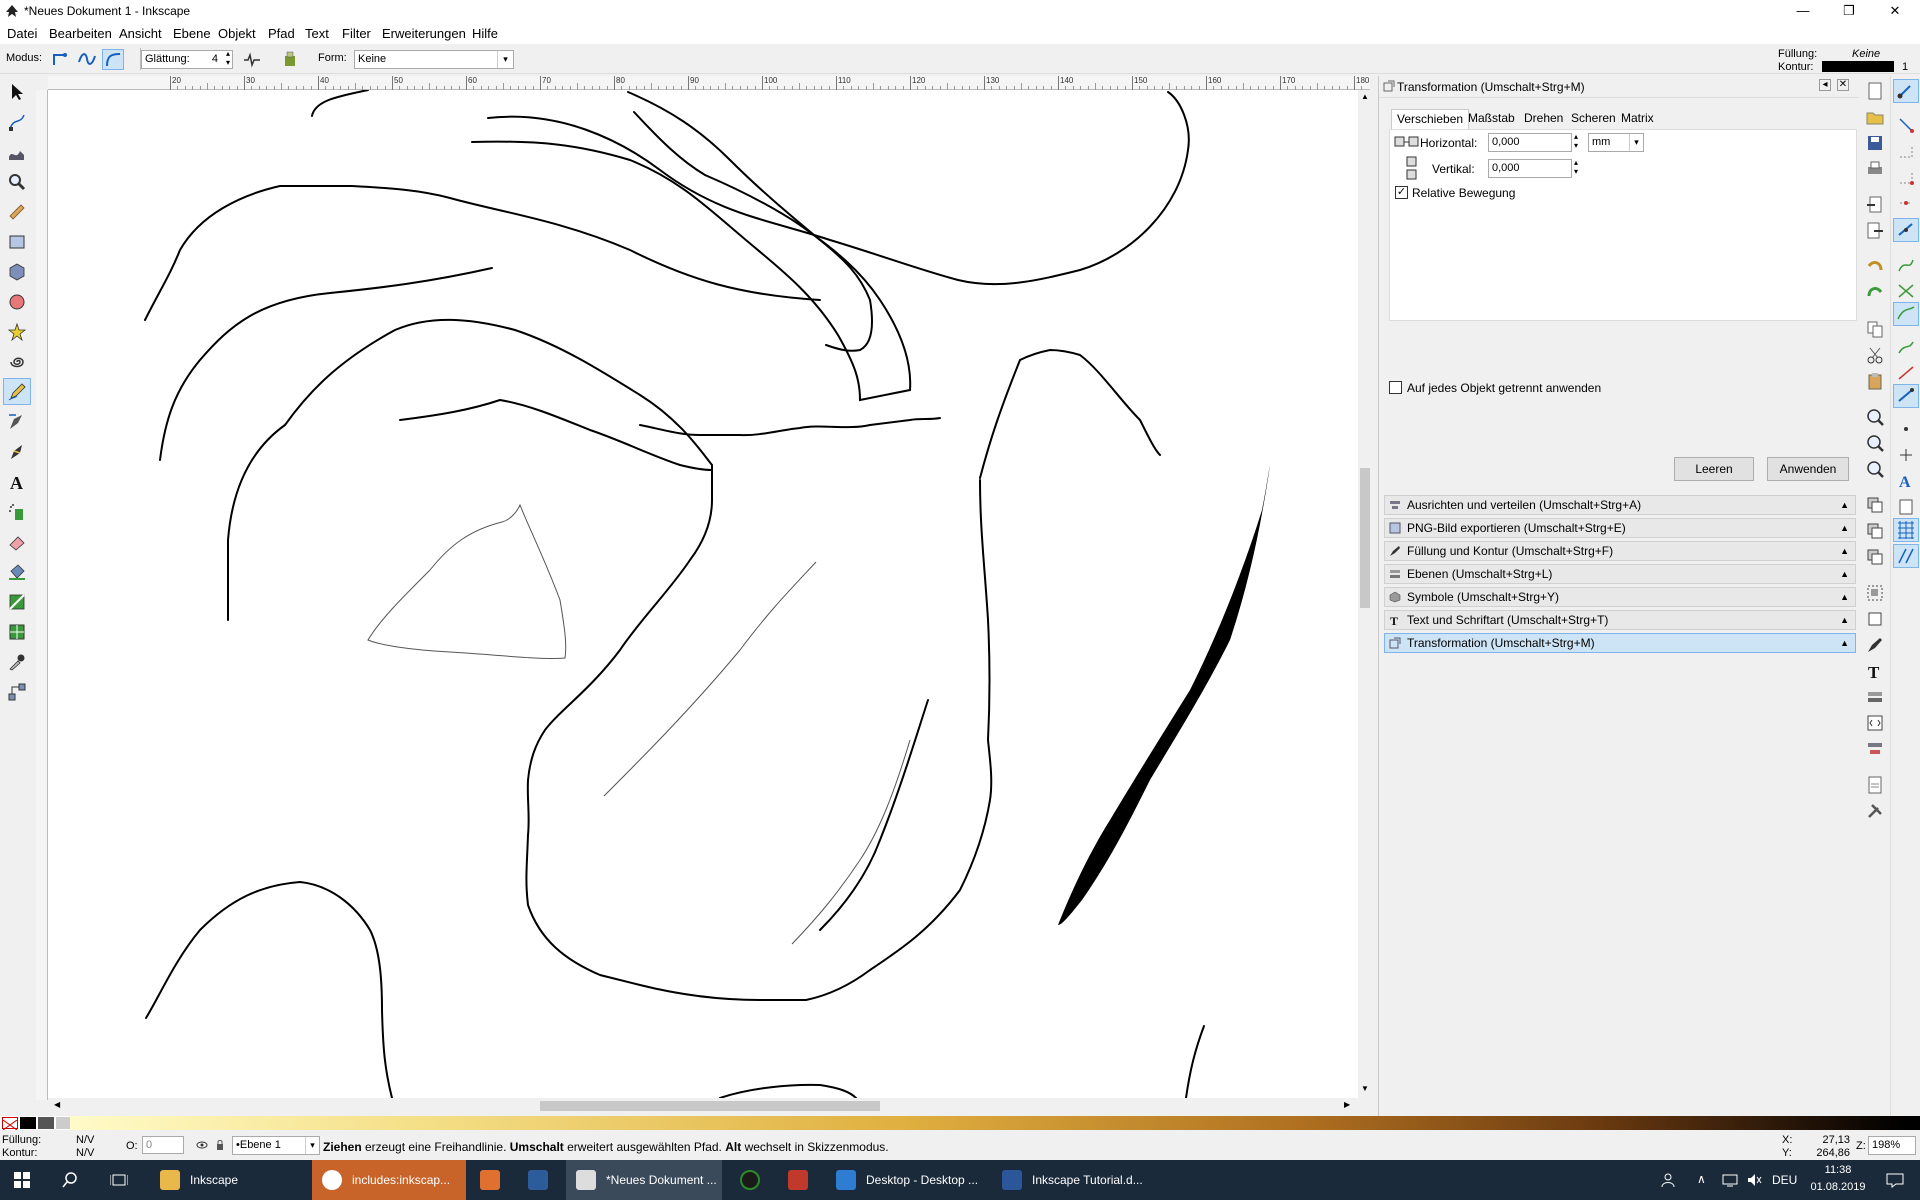  I want to click on relative-move-checkbox: ✓, so click(1401, 192).